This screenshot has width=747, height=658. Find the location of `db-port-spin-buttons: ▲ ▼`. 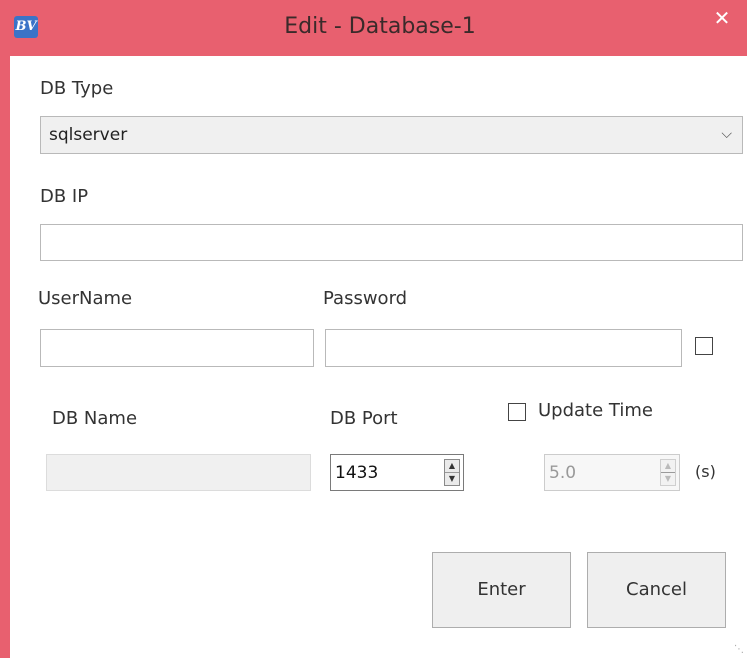

db-port-spin-buttons: ▲ ▼ is located at coordinates (452, 472).